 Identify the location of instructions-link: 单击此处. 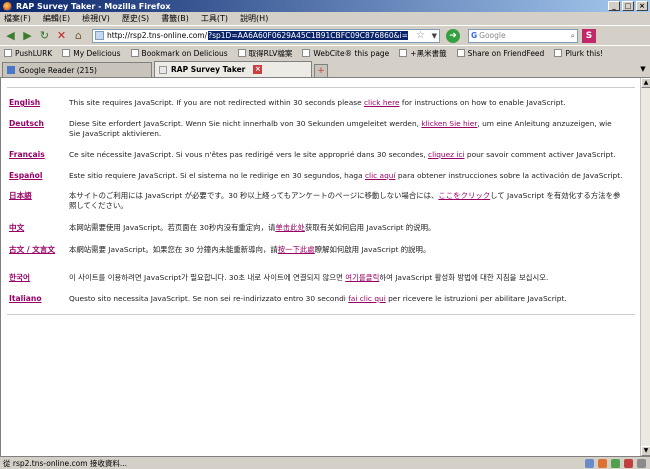
(290, 227).